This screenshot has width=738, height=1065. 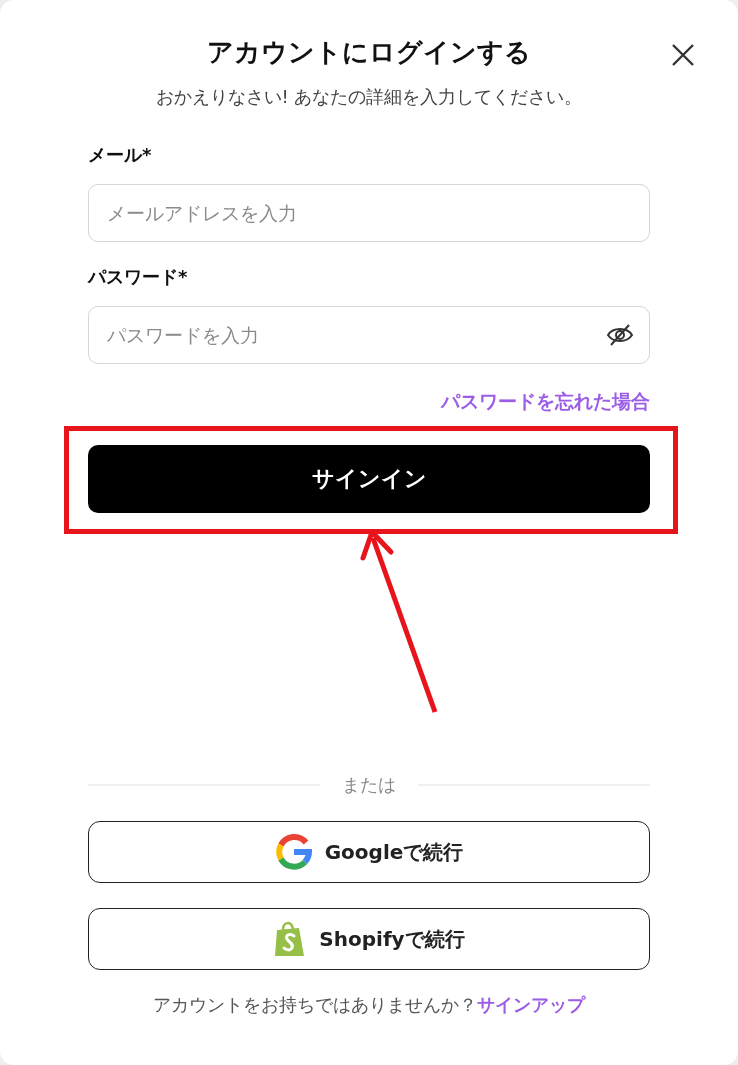 I want to click on field-label: メール*, so click(x=120, y=155).